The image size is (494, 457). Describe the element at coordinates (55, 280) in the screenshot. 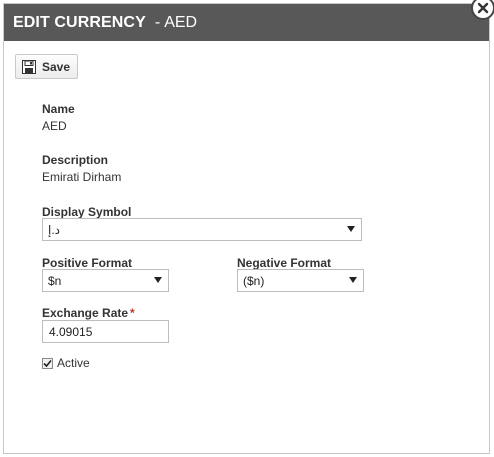

I see `positive-format-value: $n` at that location.